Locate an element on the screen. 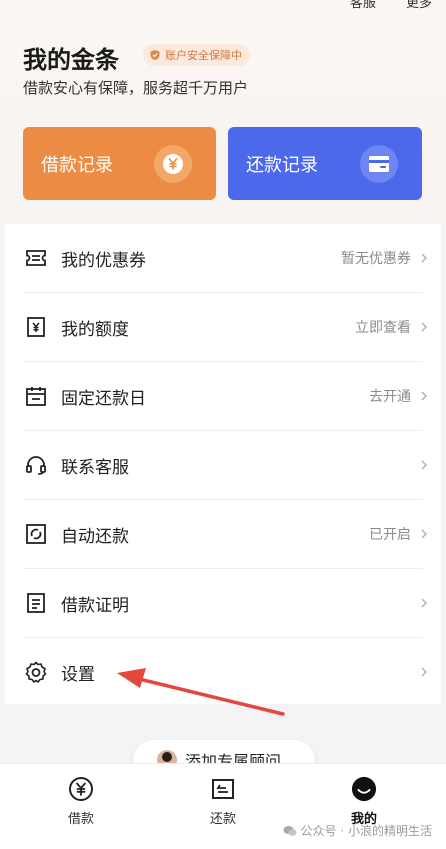 This screenshot has height=849, width=446. menu-item-settings: 设置 is located at coordinates (223, 672).